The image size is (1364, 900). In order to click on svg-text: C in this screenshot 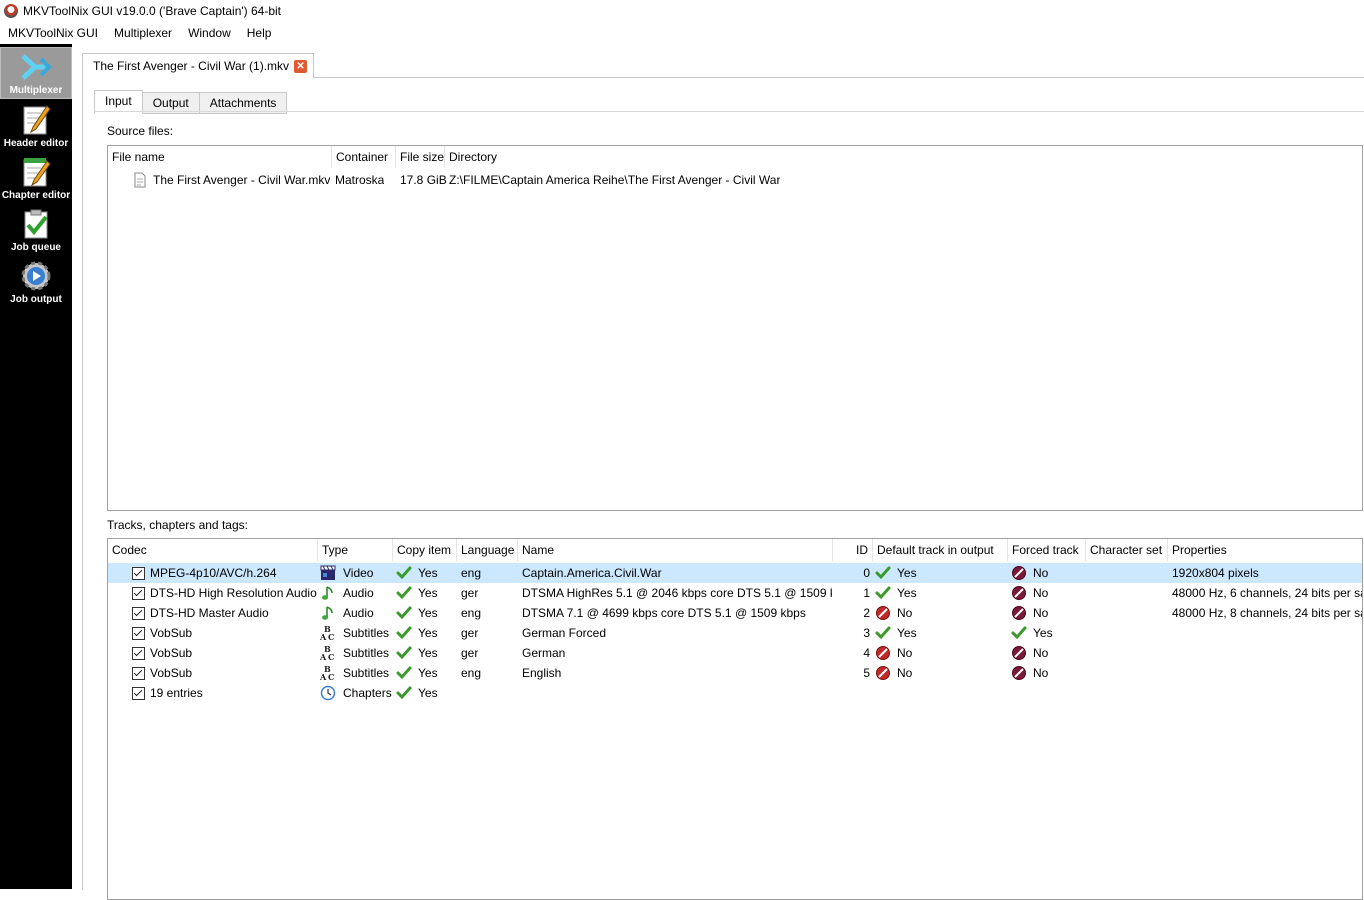, I will do `click(331, 676)`.